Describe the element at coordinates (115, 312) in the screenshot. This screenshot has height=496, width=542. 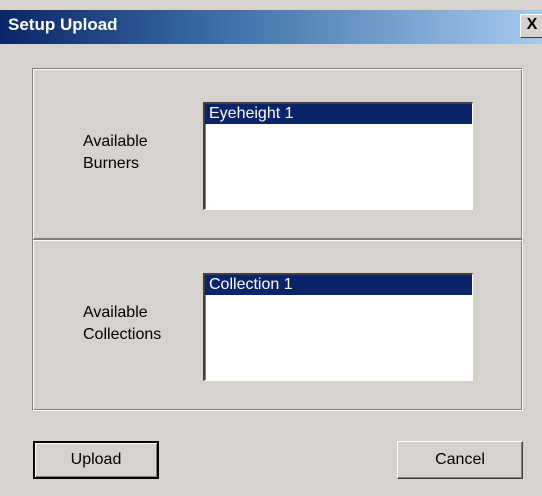
I see `collections-label-line1: Available` at that location.